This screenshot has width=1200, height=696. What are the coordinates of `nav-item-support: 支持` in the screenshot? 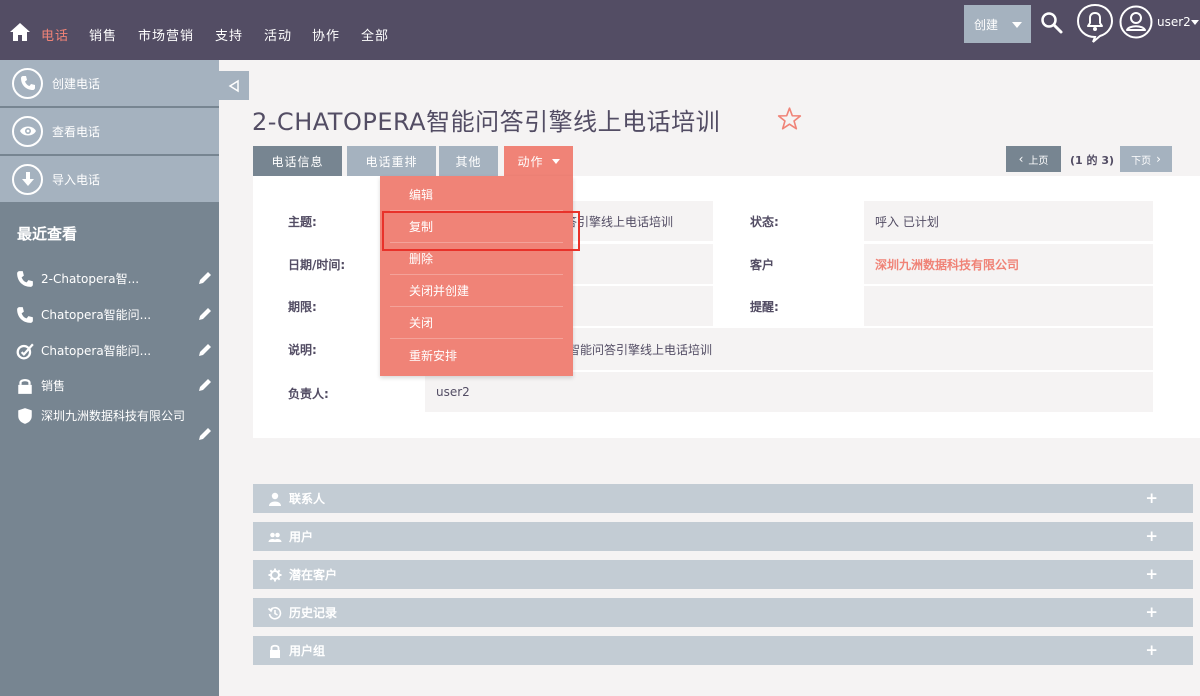 It's located at (229, 34).